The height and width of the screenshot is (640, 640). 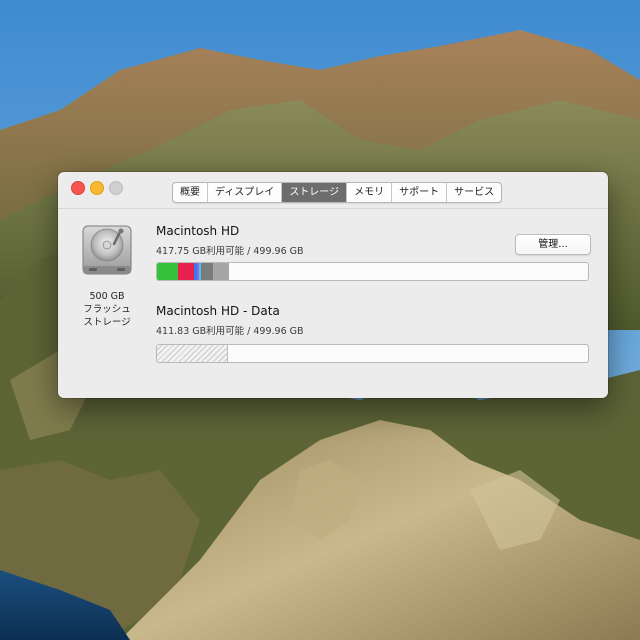 What do you see at coordinates (207, 271) in the screenshot?
I see `usage-segment-system` at bounding box center [207, 271].